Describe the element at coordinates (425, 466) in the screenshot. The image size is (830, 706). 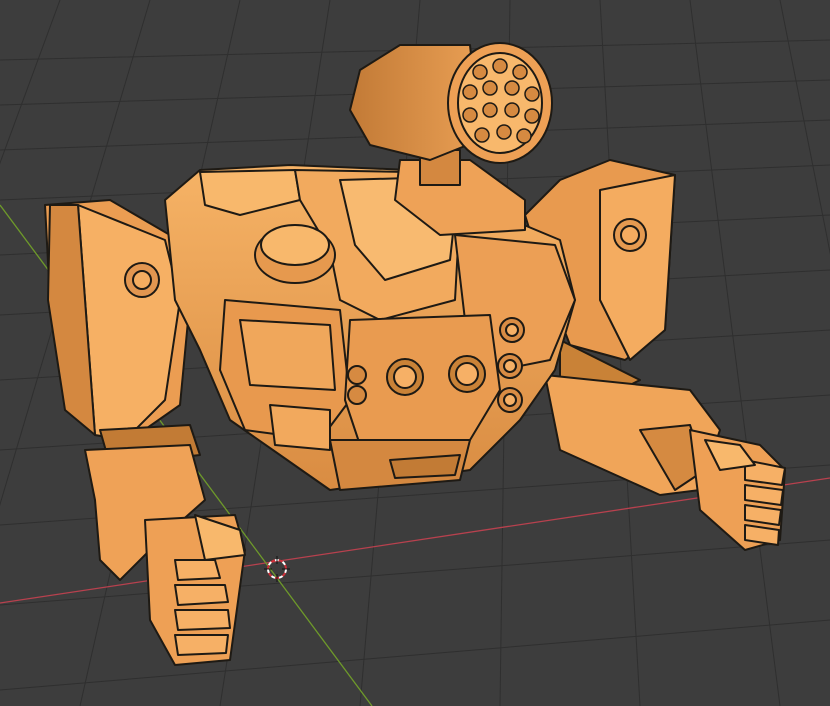
I see `chin-plate` at that location.